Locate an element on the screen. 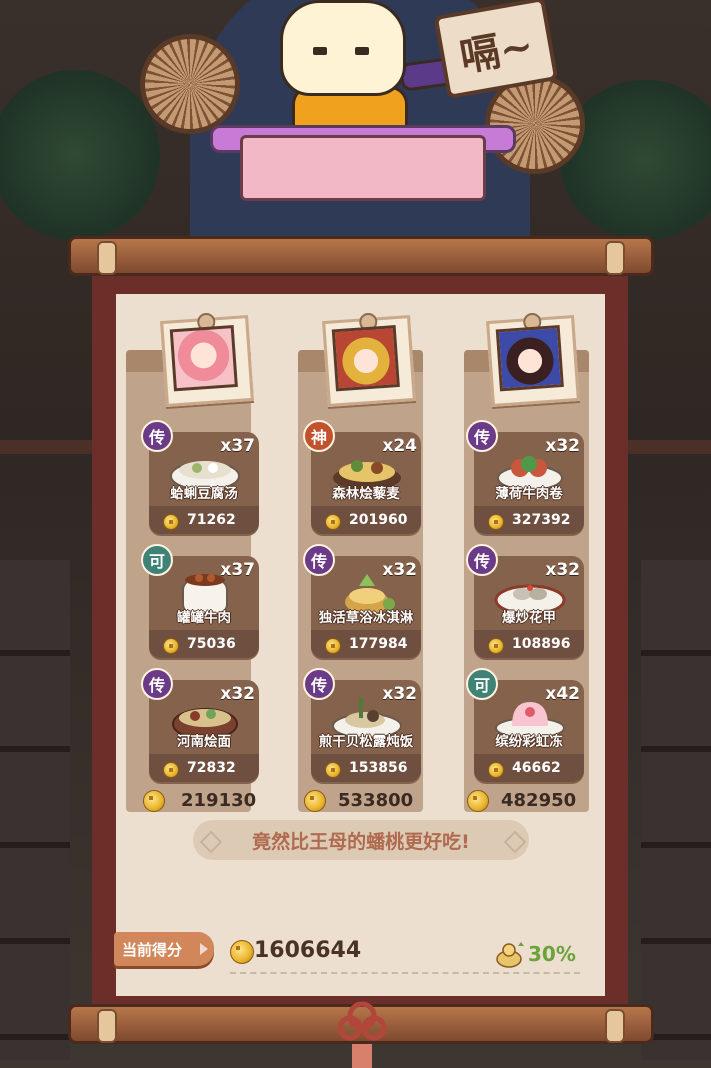 This screenshot has width=711, height=1068. bonus-percent: 30% is located at coordinates (552, 954).